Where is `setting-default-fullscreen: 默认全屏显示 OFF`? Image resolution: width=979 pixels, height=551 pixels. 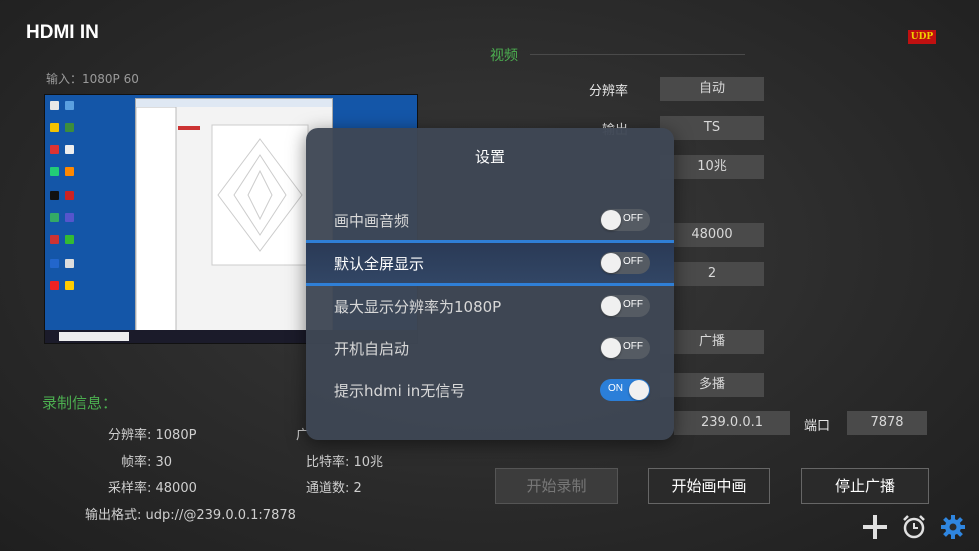 setting-default-fullscreen: 默认全屏显示 OFF is located at coordinates (490, 263).